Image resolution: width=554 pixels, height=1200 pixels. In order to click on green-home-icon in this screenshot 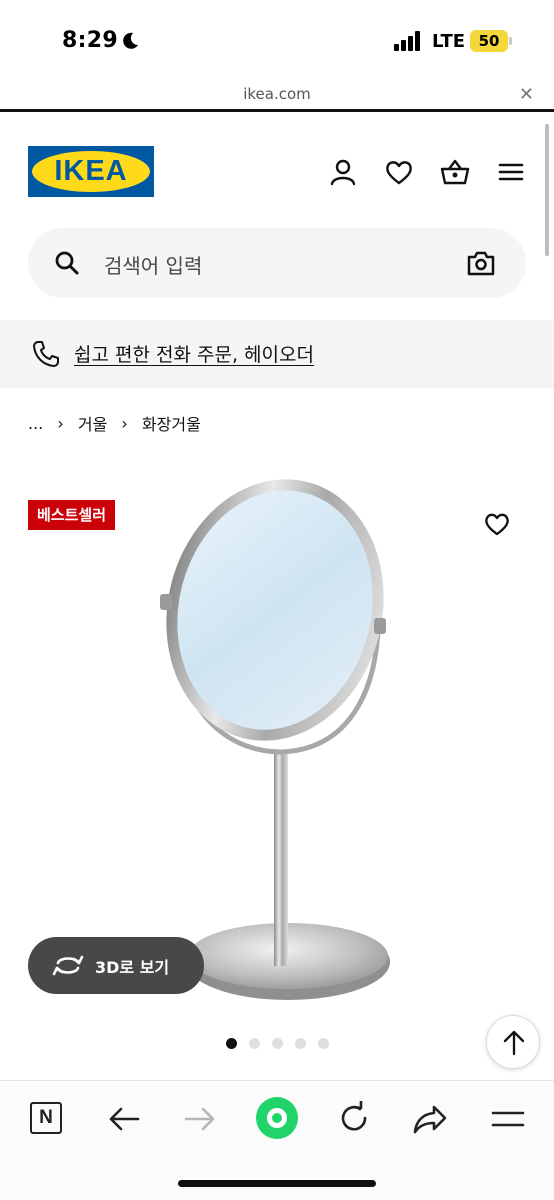, I will do `click(277, 1118)`.